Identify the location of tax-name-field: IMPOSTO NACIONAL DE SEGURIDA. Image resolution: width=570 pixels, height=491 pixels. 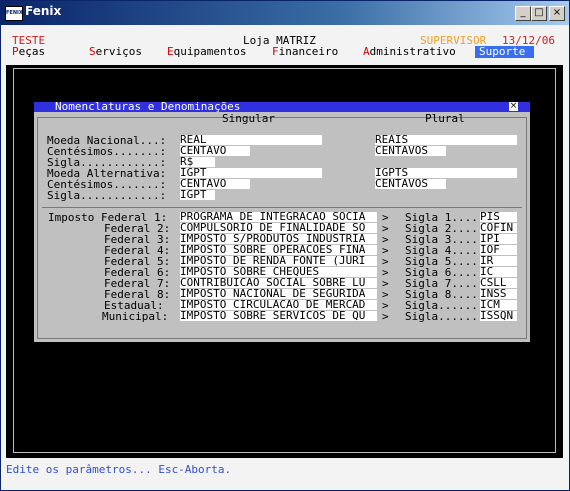
(278, 294).